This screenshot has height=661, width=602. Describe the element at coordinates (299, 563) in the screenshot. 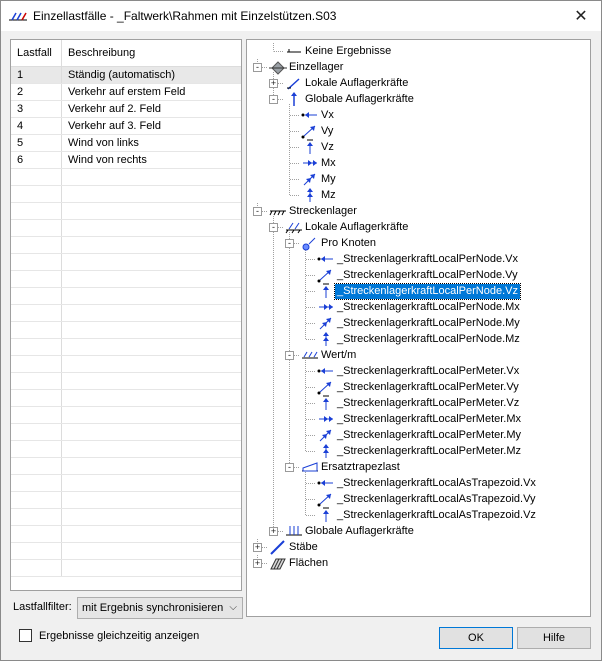

I see `tree-node: Flächen` at that location.